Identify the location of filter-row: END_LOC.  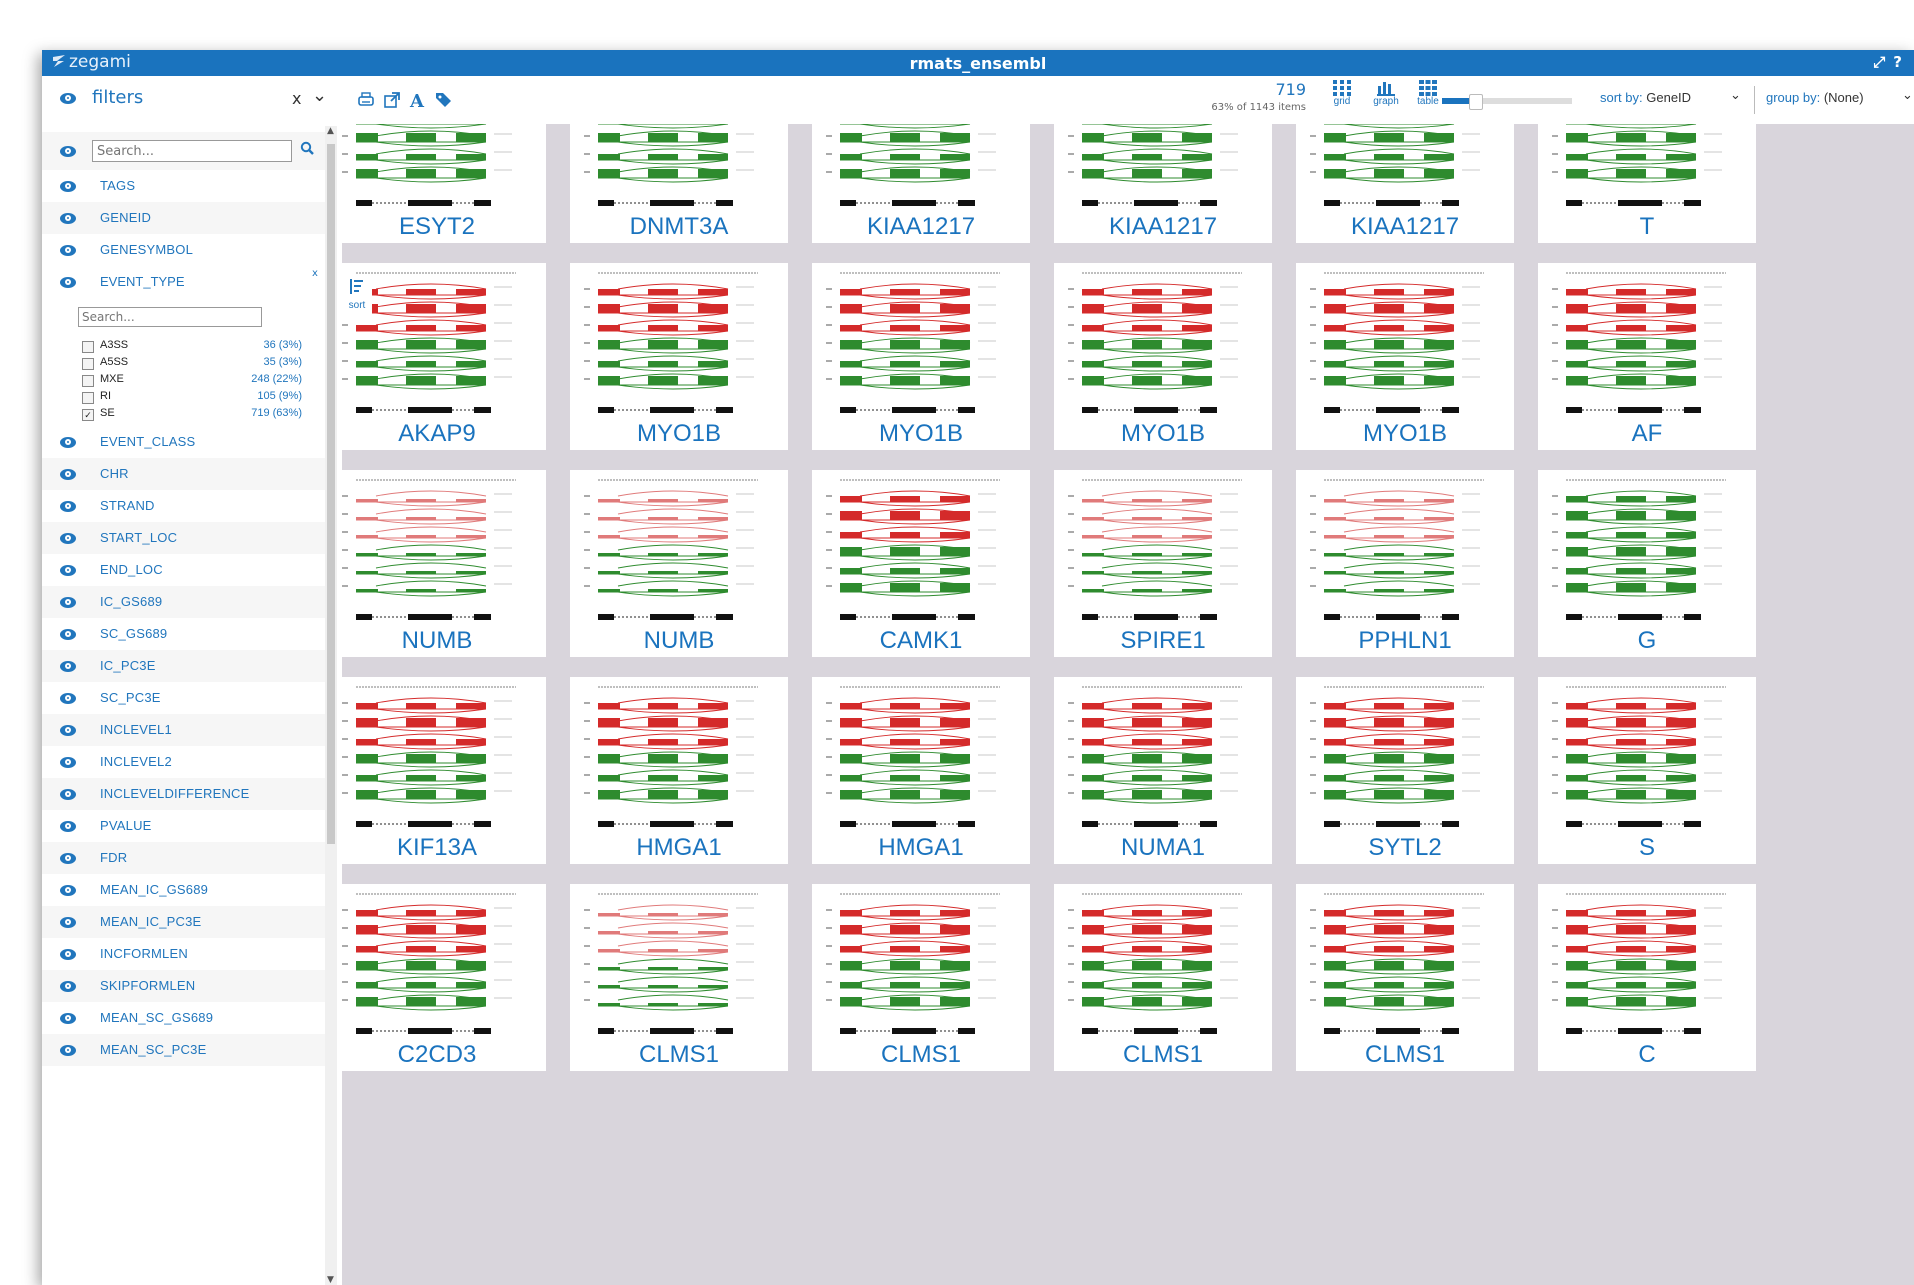
(183, 570).